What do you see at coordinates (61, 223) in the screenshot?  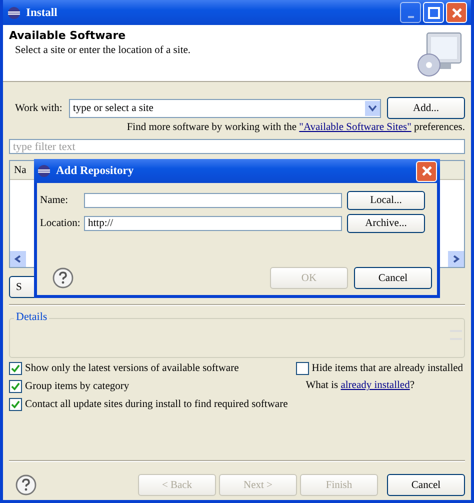 I see `field-label: Location:` at bounding box center [61, 223].